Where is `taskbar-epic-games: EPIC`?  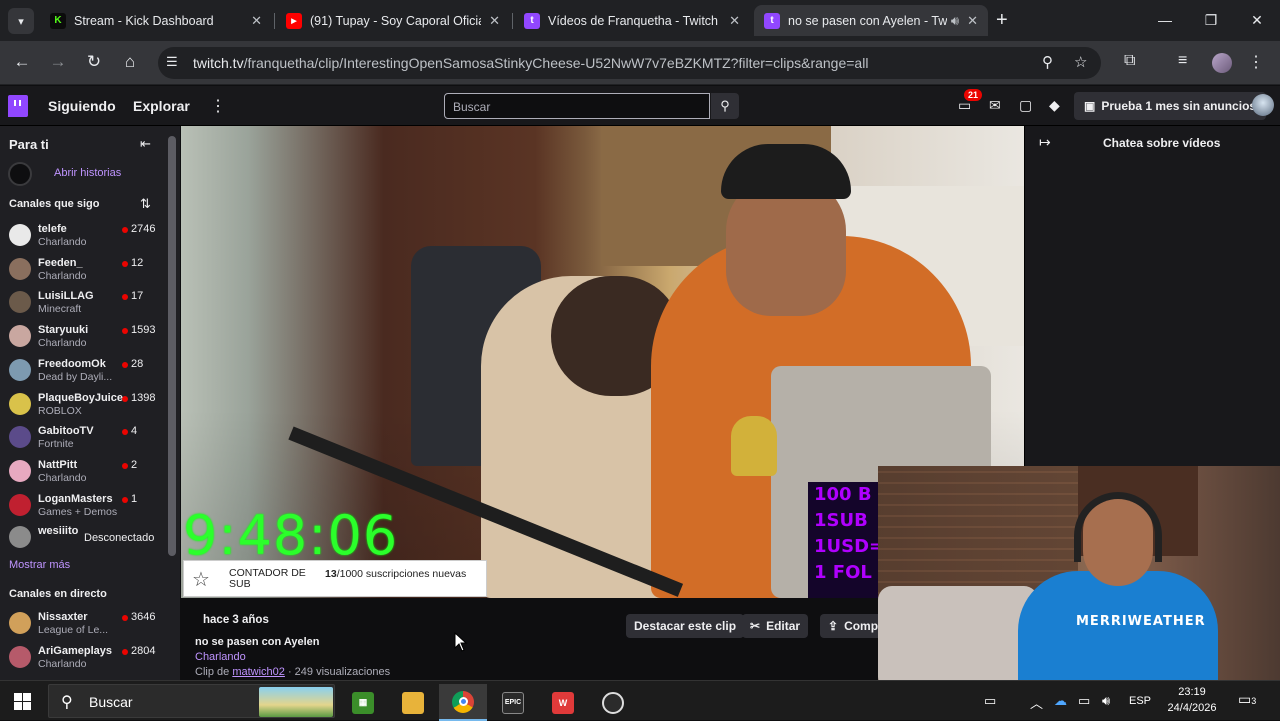
taskbar-epic-games: EPIC is located at coordinates (513, 702).